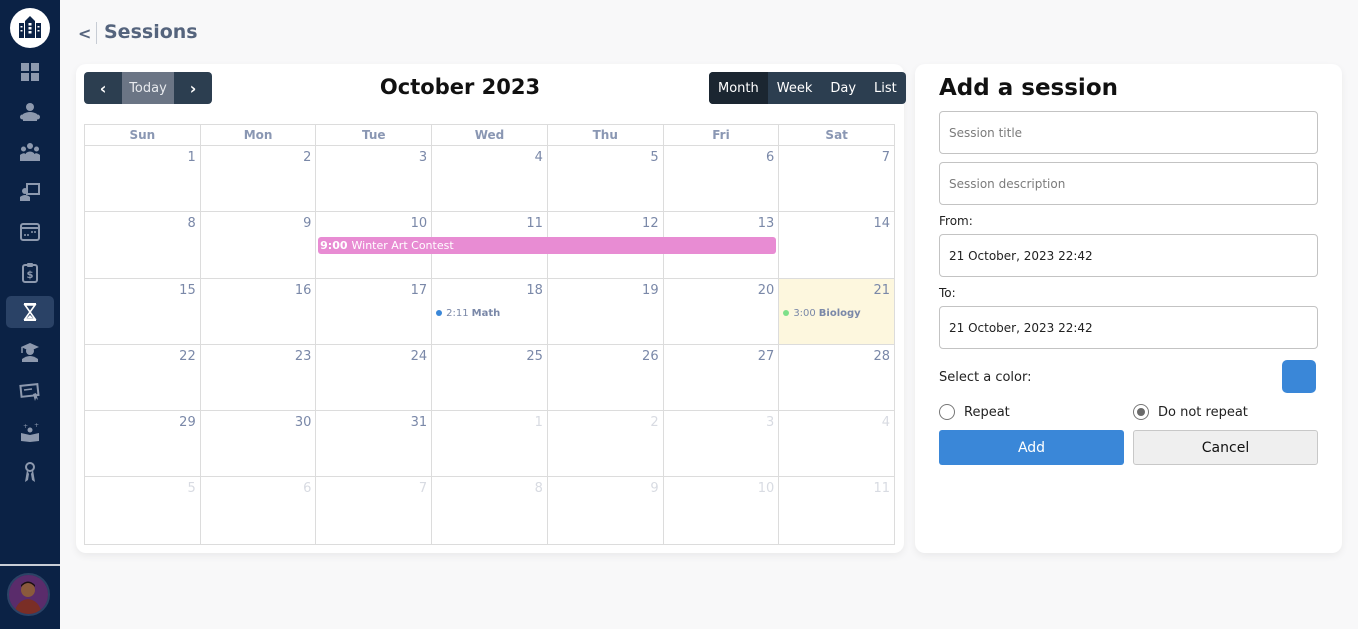 The width and height of the screenshot is (1358, 629). I want to click on sidebar-item-library: + +, so click(30, 432).